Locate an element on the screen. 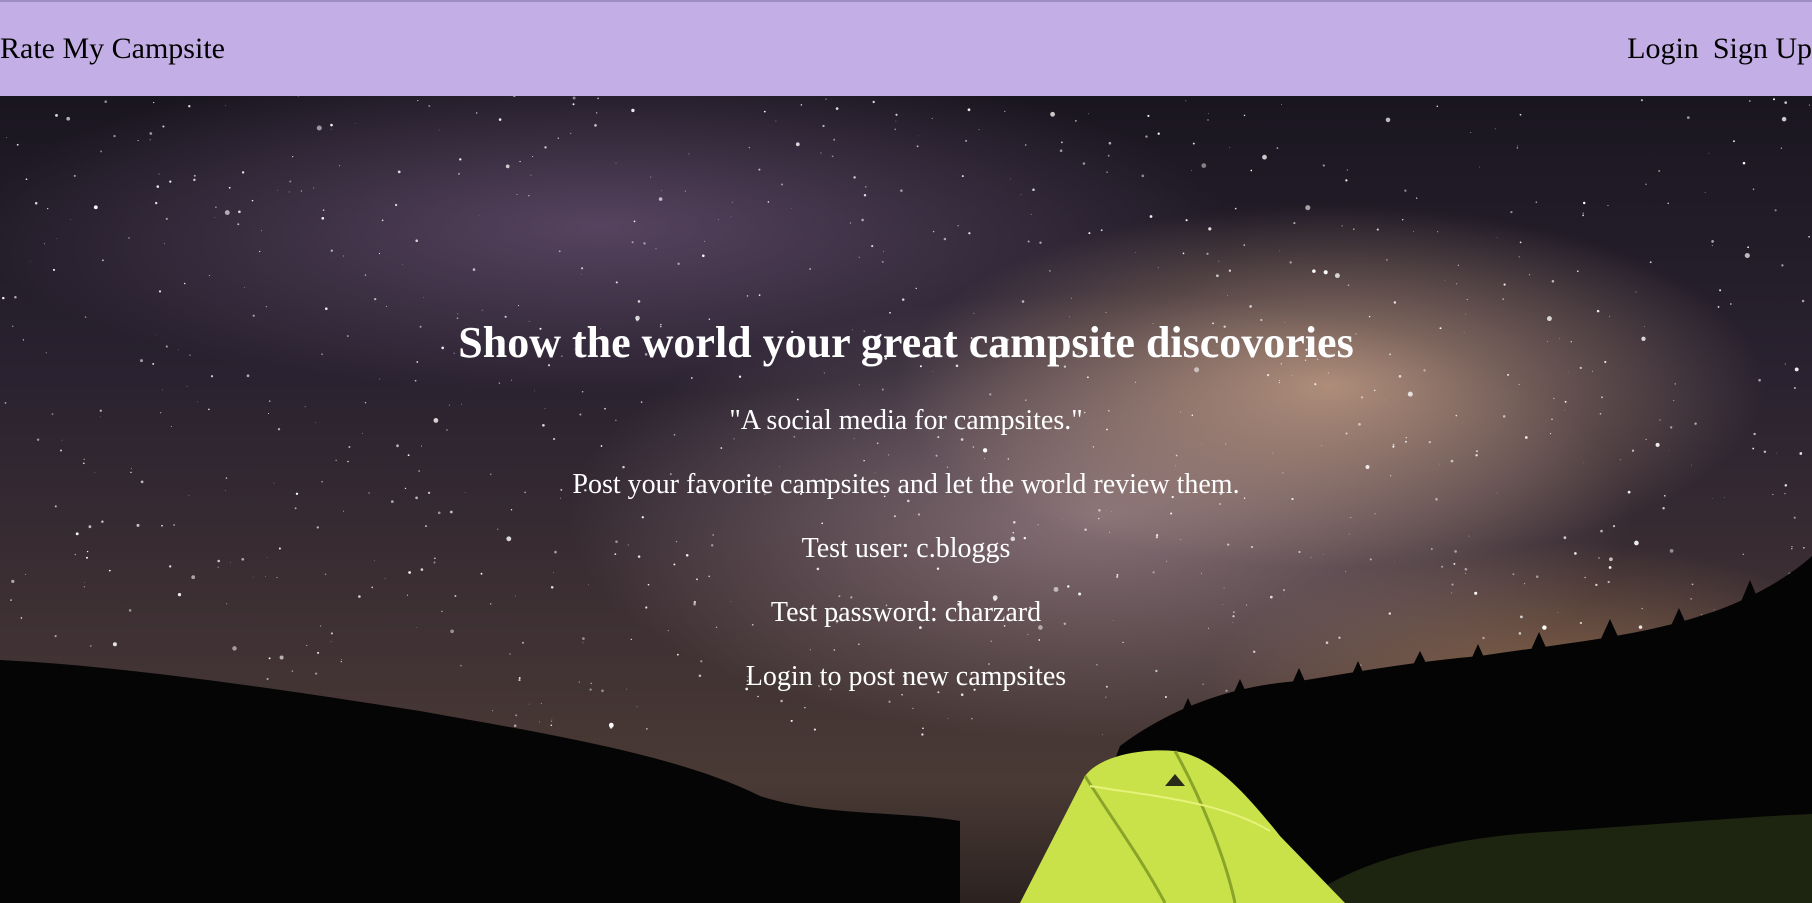  hero-tagline: "A social media for campsites." is located at coordinates (906, 420).